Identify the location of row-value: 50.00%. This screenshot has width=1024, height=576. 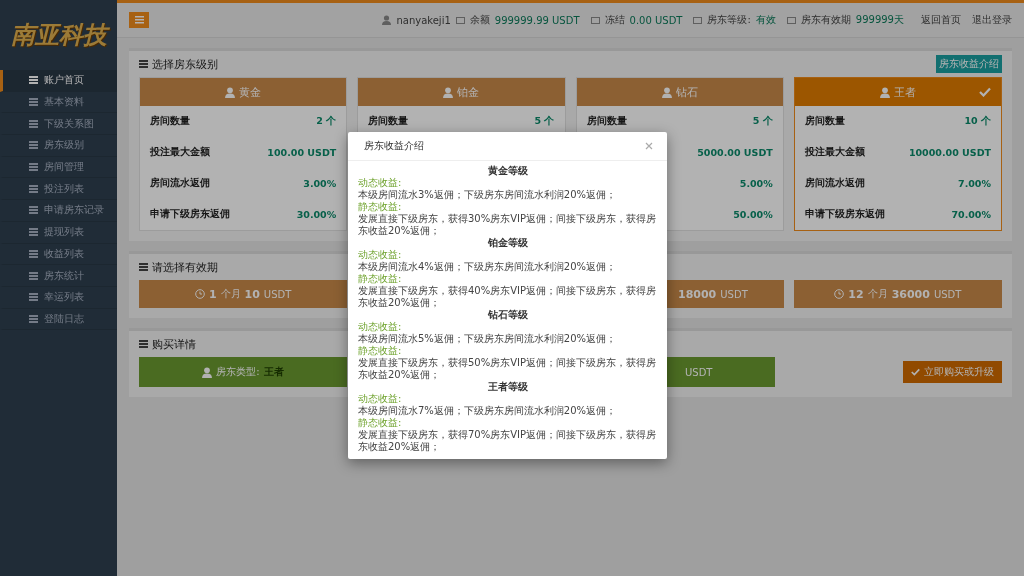
(753, 214).